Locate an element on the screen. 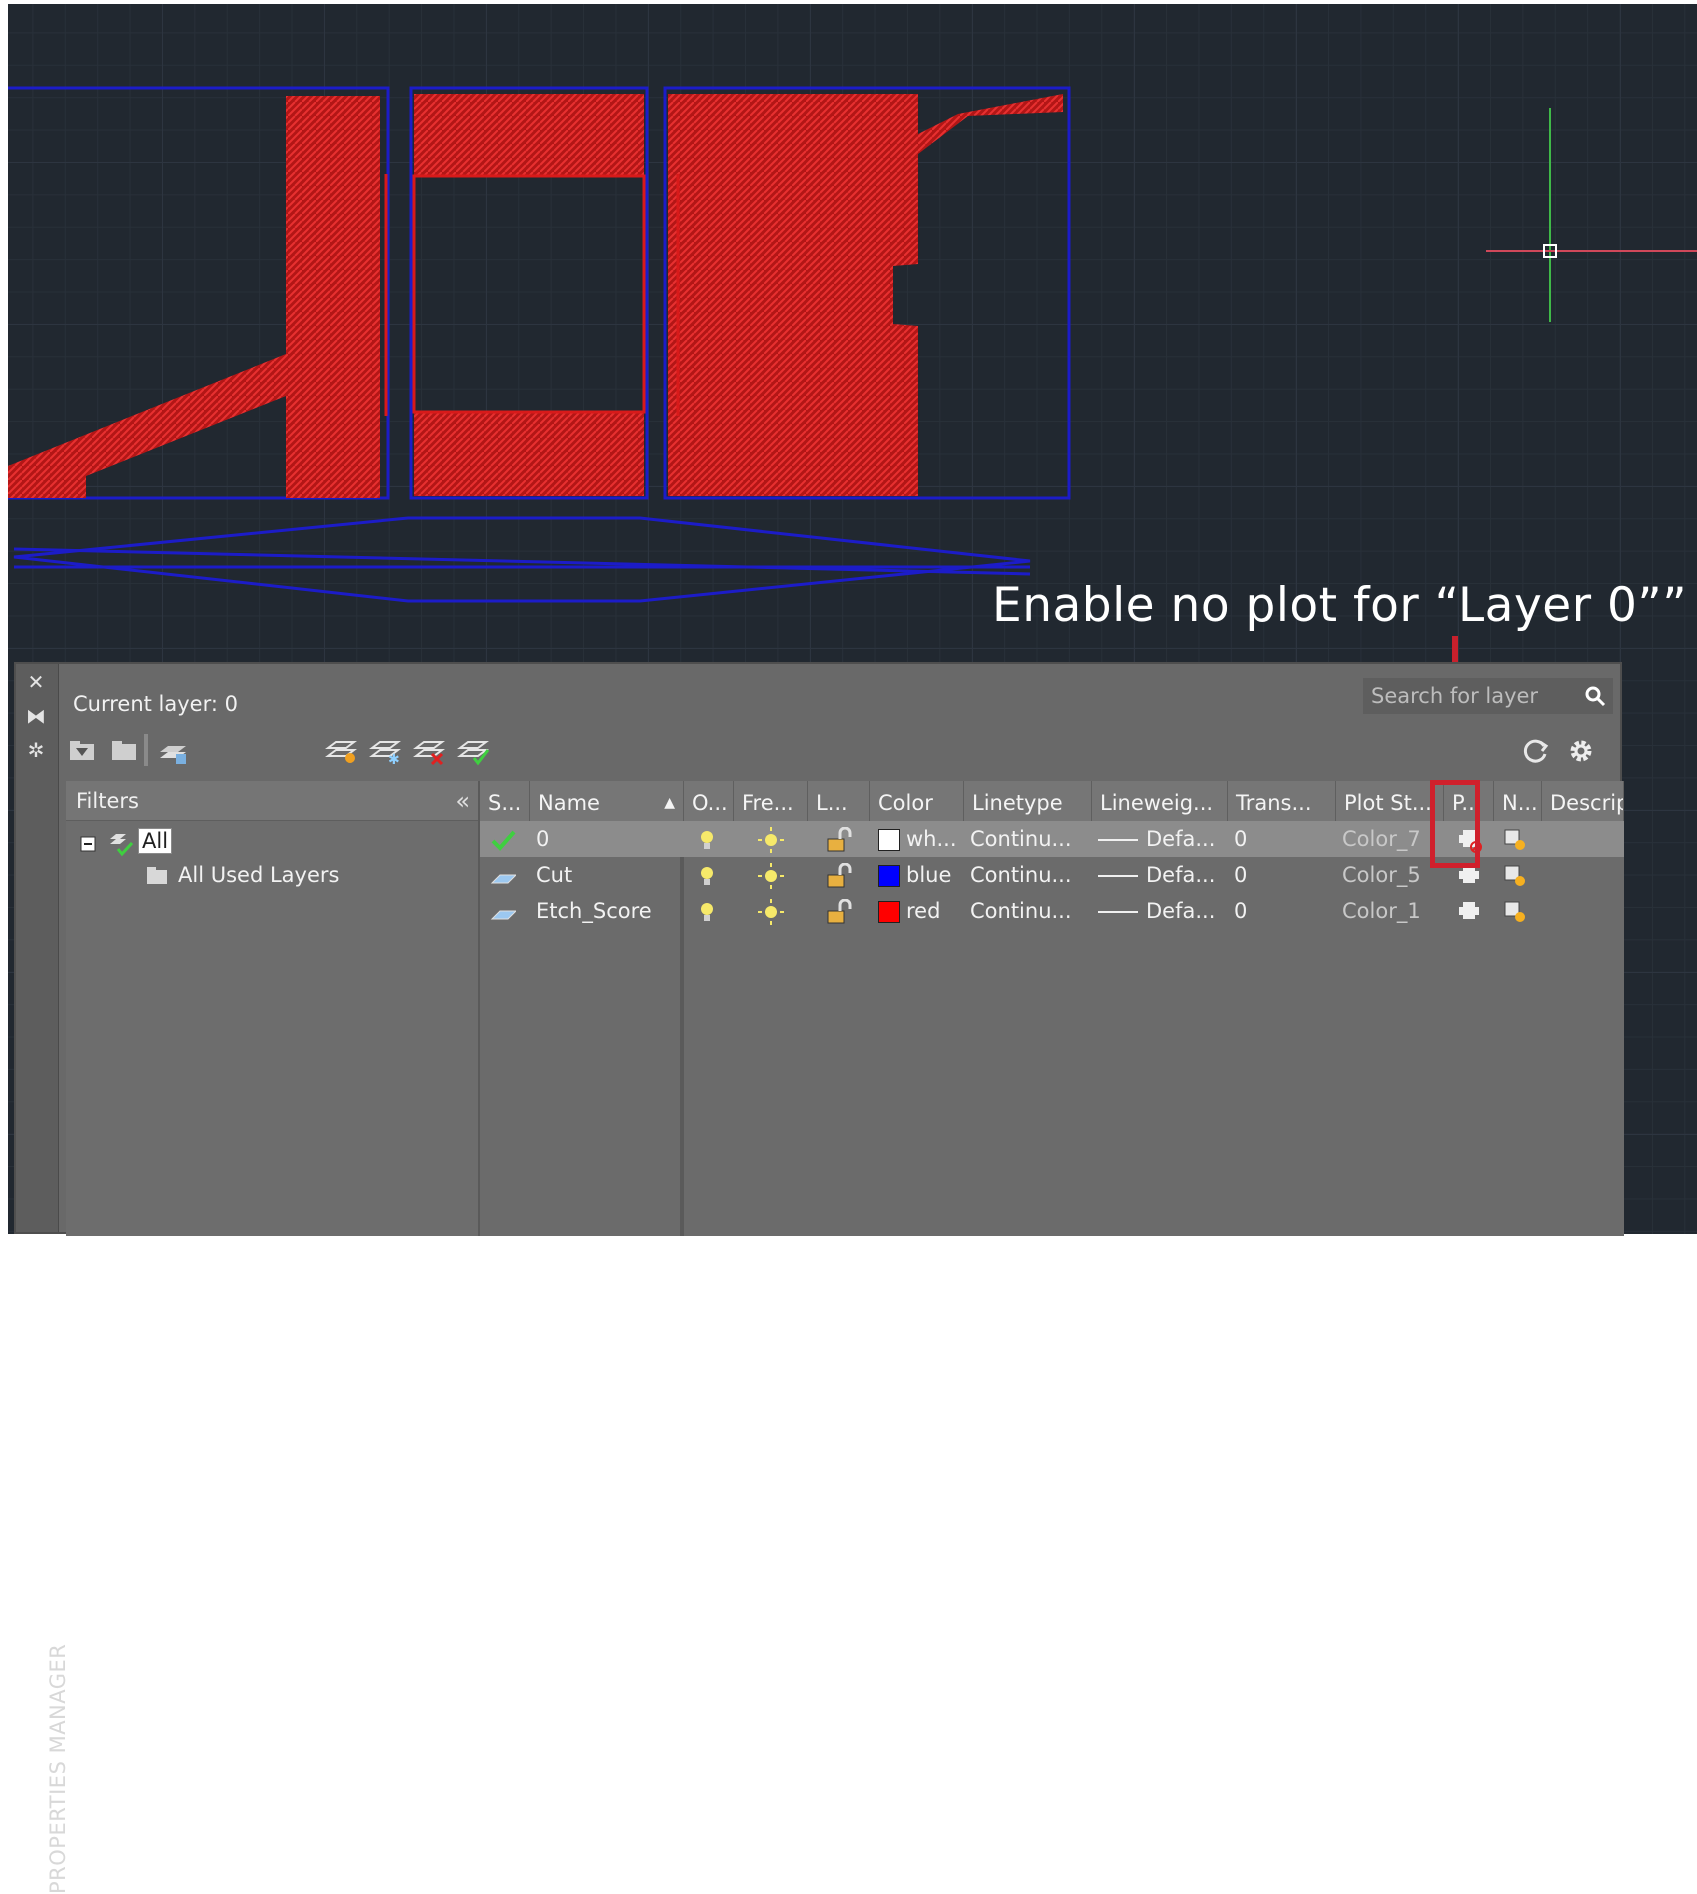  used-layers-filter-icon is located at coordinates (157, 876).